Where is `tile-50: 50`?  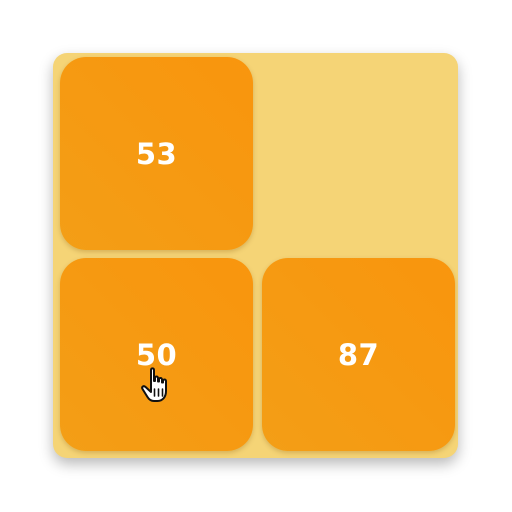
tile-50: 50 is located at coordinates (156, 354).